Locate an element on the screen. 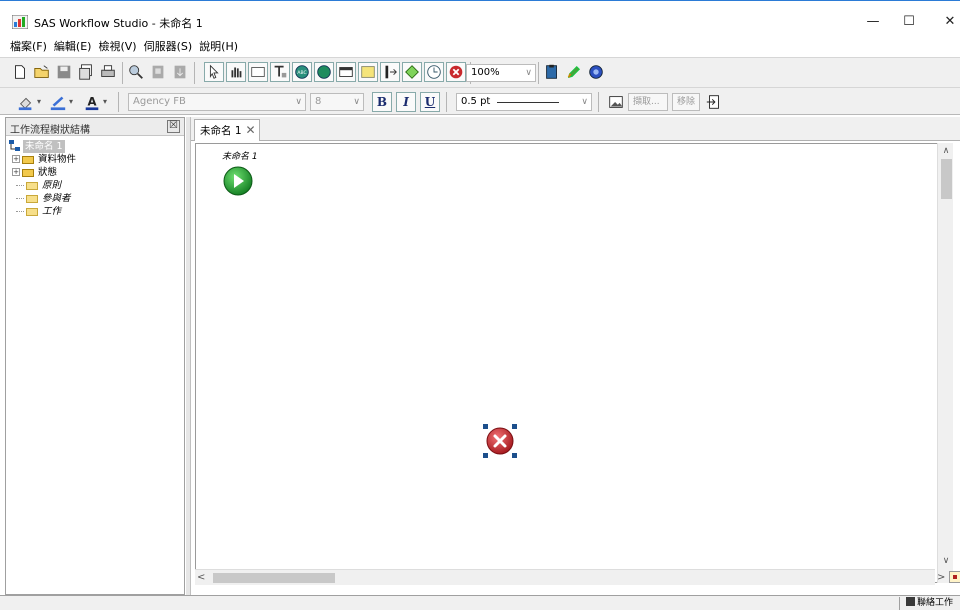 The image size is (960, 610). font-family-select: Agency FB ∨ is located at coordinates (217, 102).